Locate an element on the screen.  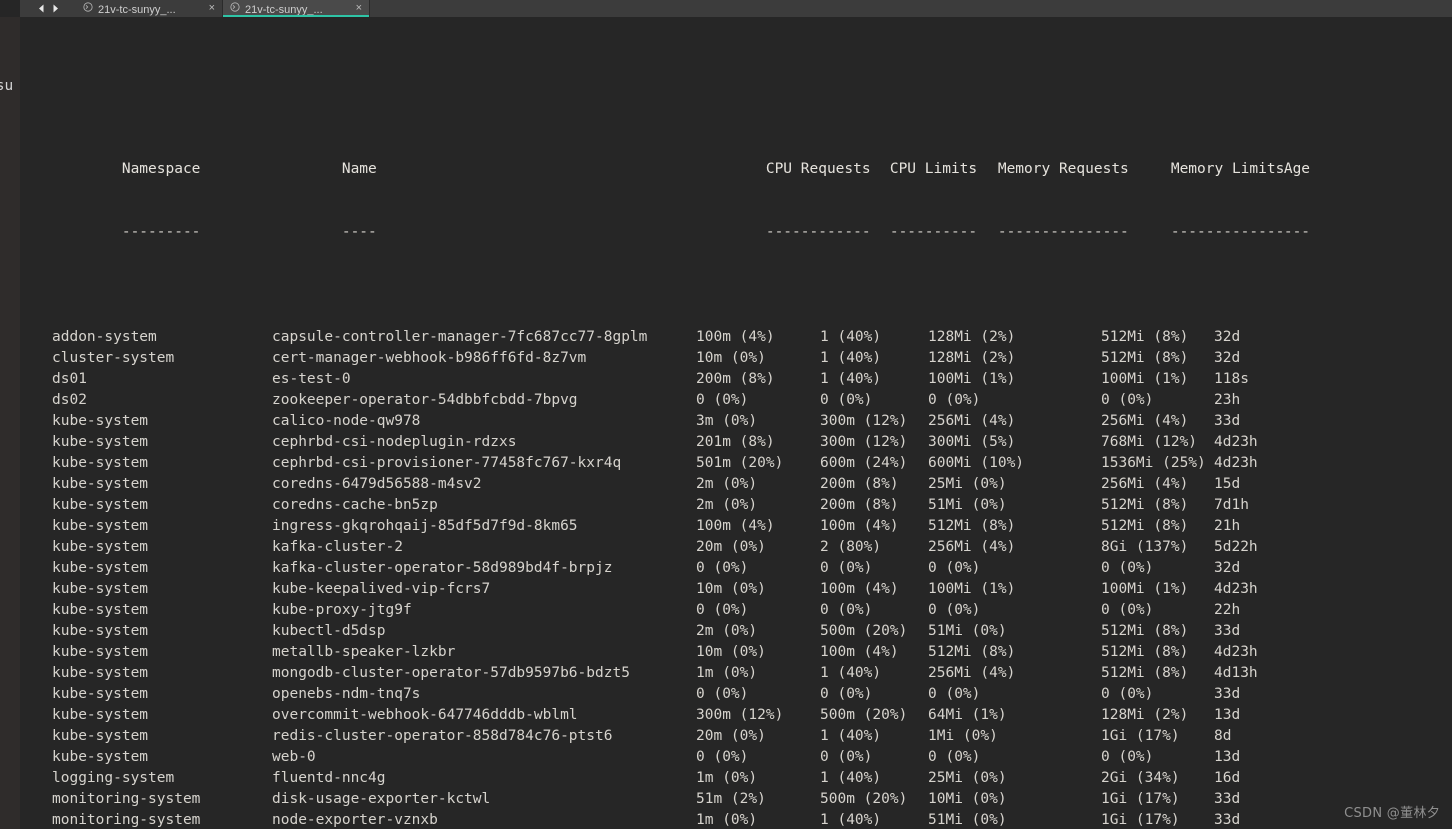
cell-age: 5d22h is located at coordinates (1236, 547).